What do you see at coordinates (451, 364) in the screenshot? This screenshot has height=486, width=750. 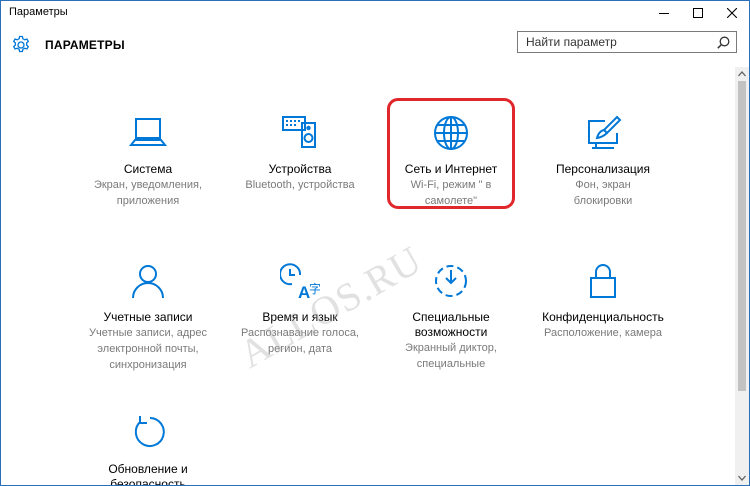 I see `tile-desc-line: специальные` at bounding box center [451, 364].